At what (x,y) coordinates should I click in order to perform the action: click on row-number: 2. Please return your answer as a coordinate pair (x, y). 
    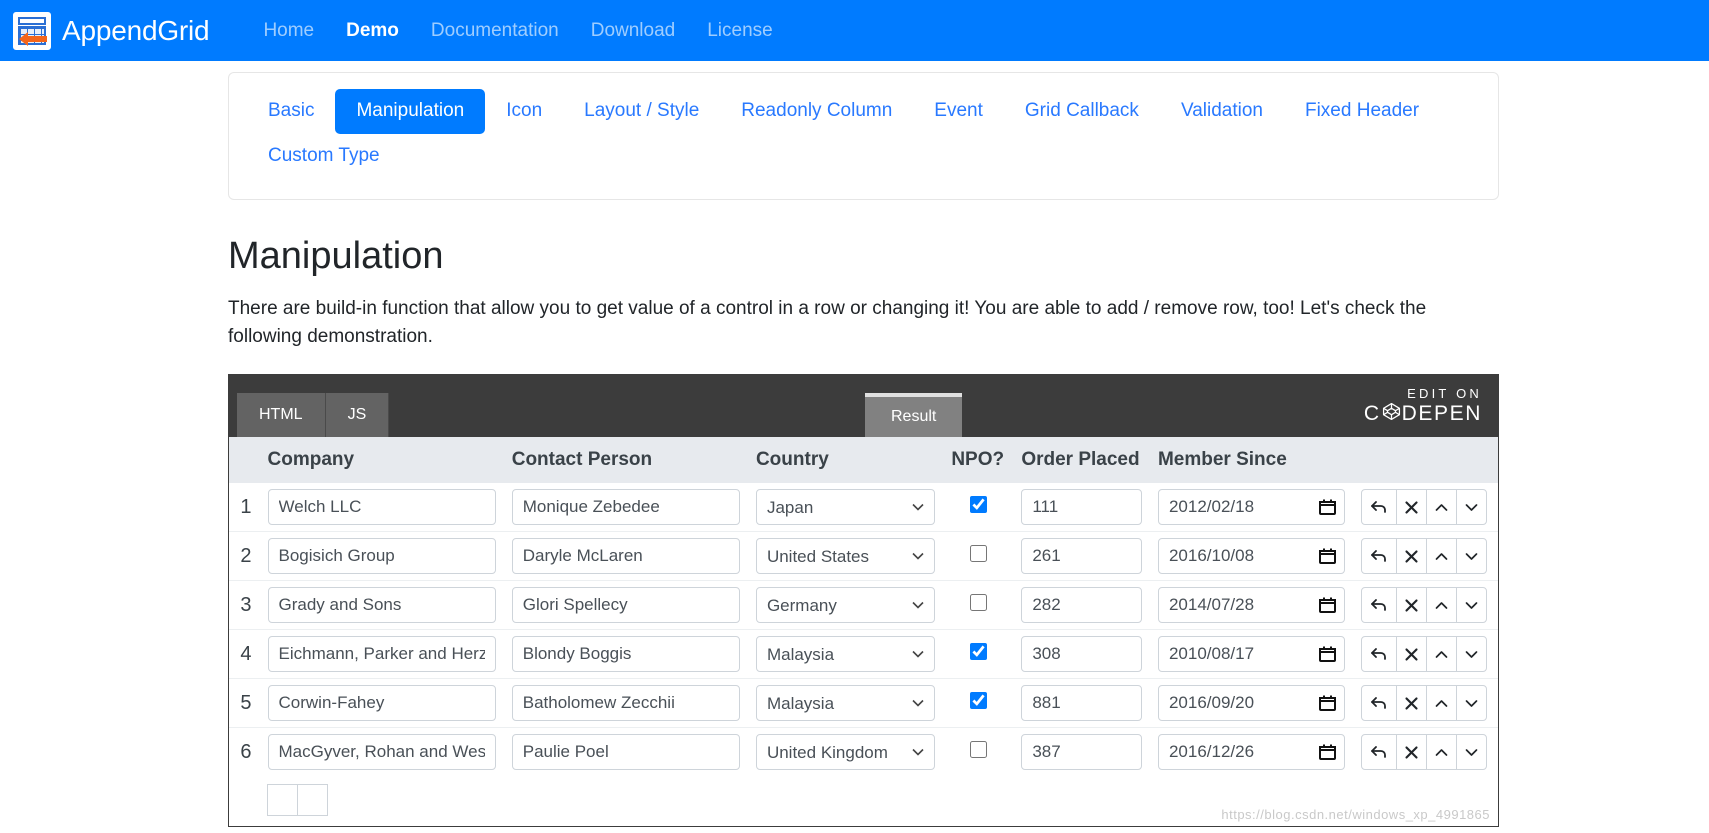
    Looking at the image, I should click on (244, 556).